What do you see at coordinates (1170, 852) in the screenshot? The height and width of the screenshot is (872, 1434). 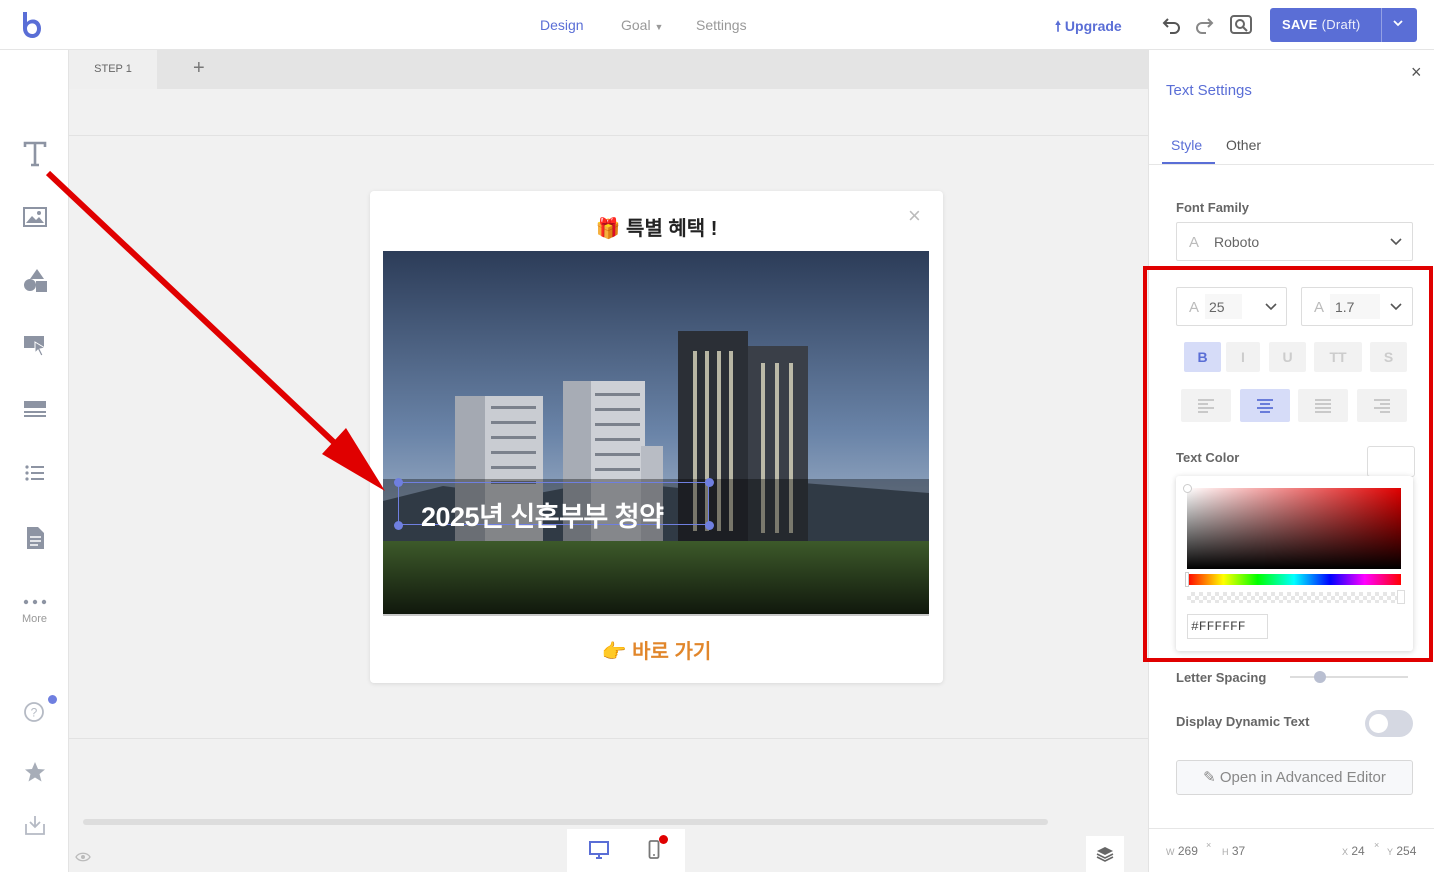 I see `width-label: W` at bounding box center [1170, 852].